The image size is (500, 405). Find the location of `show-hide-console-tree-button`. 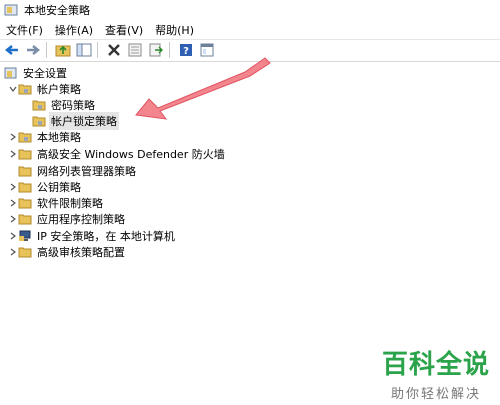

show-hide-console-tree-button is located at coordinates (84, 50).